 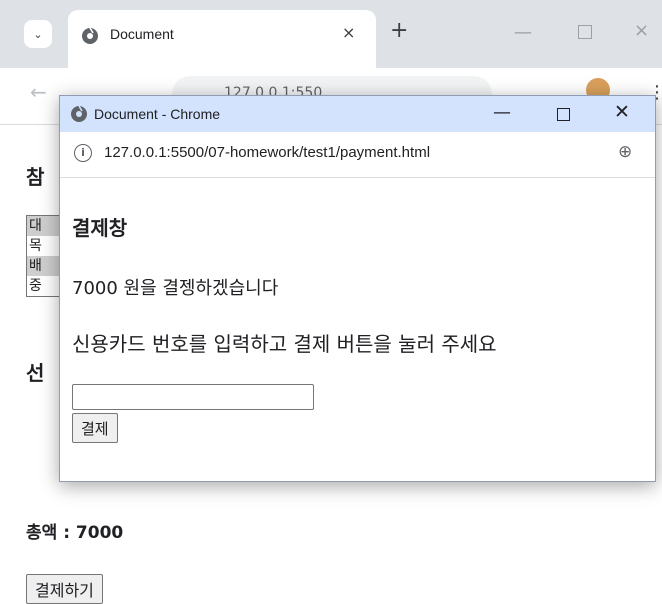 What do you see at coordinates (100, 228) in the screenshot?
I see `popup-heading: 결제창` at bounding box center [100, 228].